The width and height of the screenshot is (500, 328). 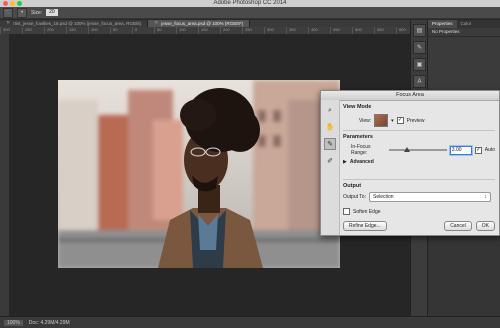 What do you see at coordinates (429, 197) in the screenshot?
I see `output-to-select: Selection ↕` at bounding box center [429, 197].